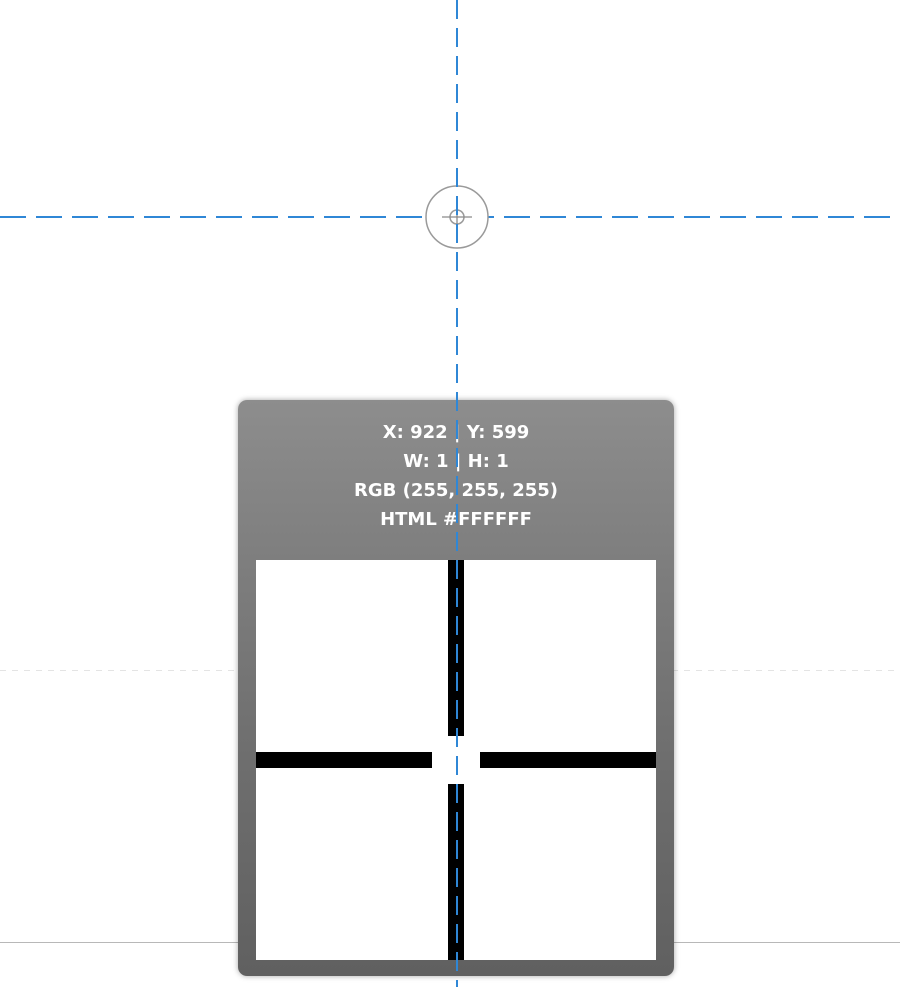  I want to click on crosshair-zoom-icon-right, so click(568, 760).